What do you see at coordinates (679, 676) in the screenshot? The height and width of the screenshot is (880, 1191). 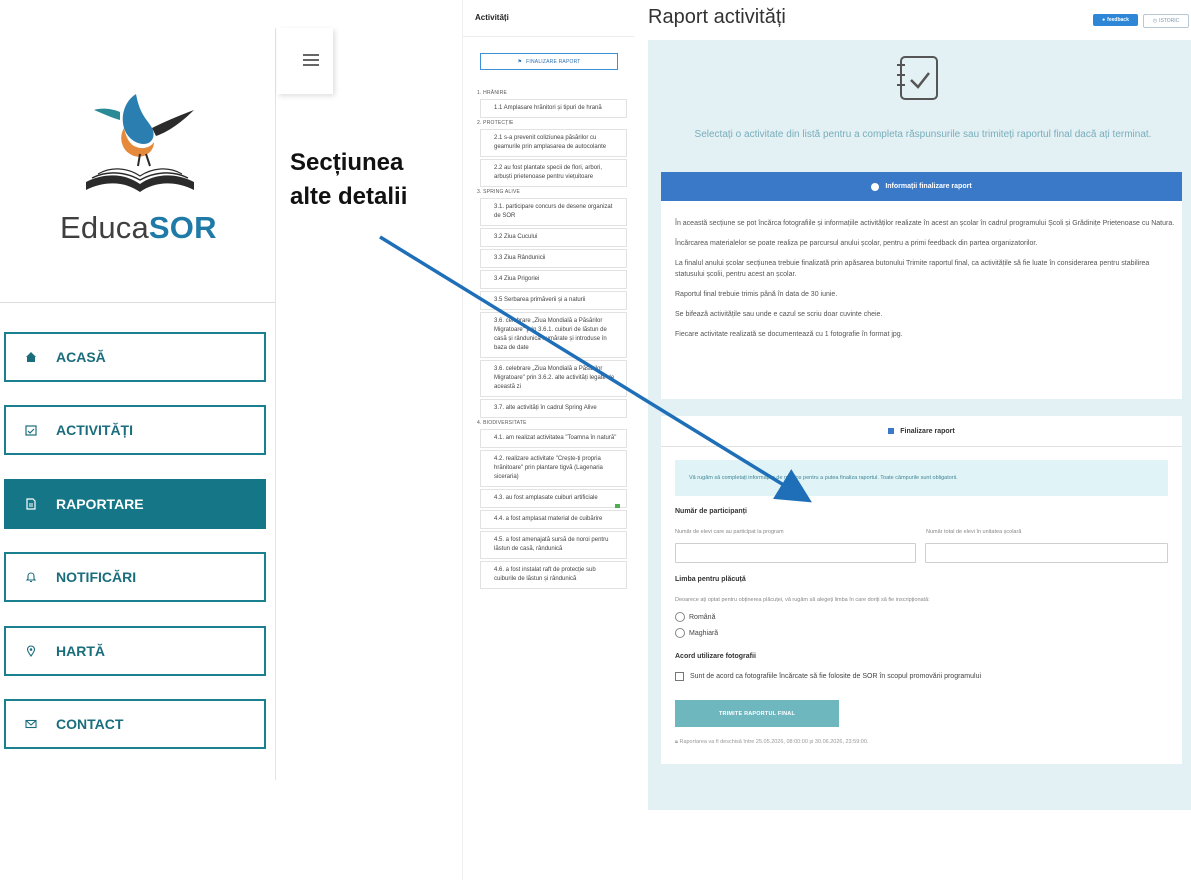 I see `photos-consent-checkbox` at bounding box center [679, 676].